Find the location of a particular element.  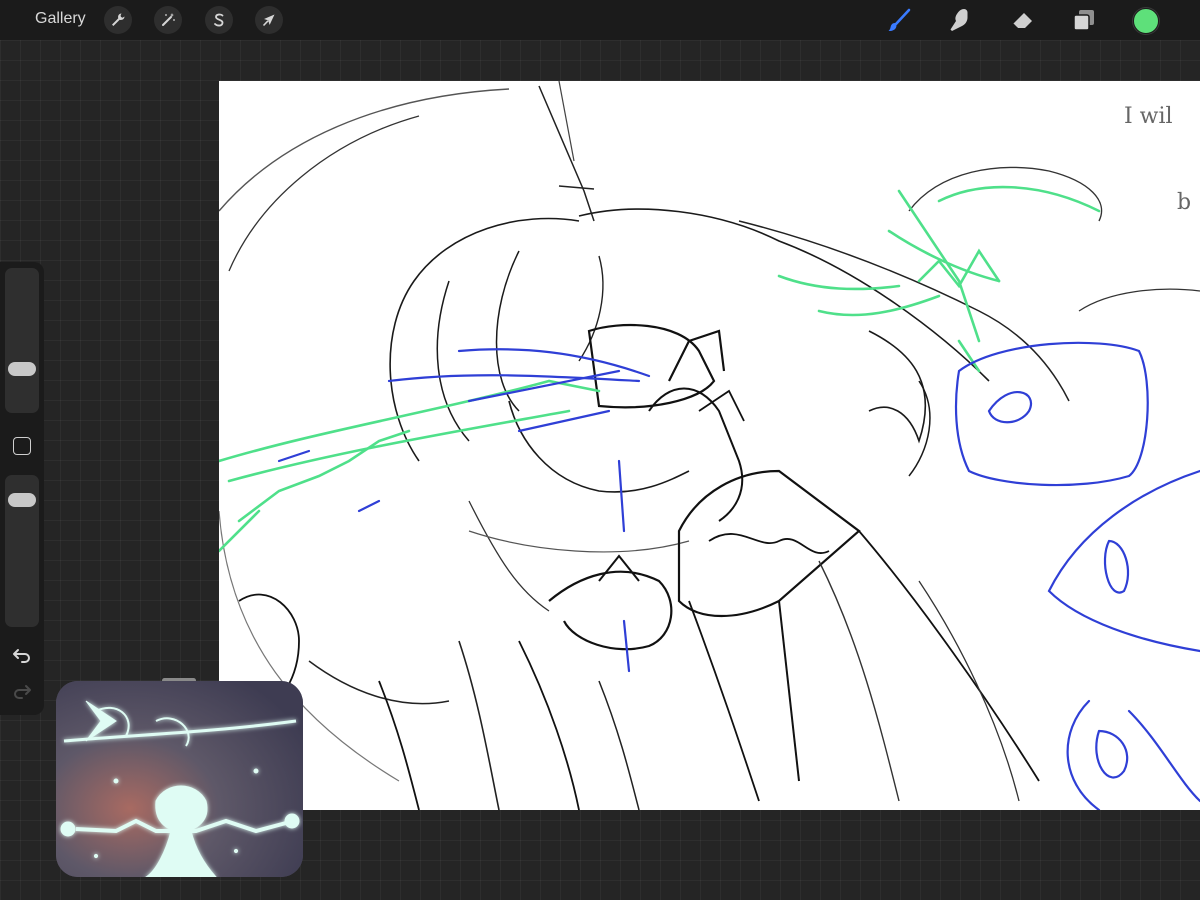

brush-icon is located at coordinates (899, 20).